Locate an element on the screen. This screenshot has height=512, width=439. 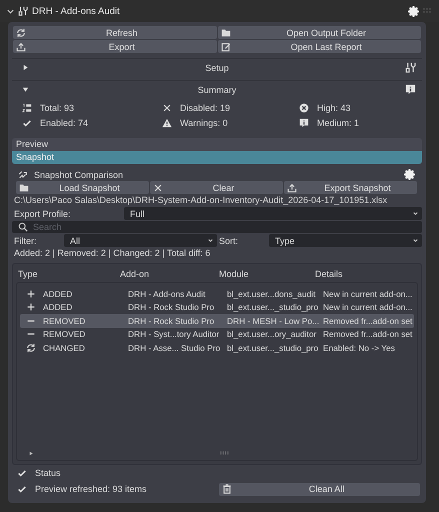
expanded-triangle-icon is located at coordinates (25, 89).